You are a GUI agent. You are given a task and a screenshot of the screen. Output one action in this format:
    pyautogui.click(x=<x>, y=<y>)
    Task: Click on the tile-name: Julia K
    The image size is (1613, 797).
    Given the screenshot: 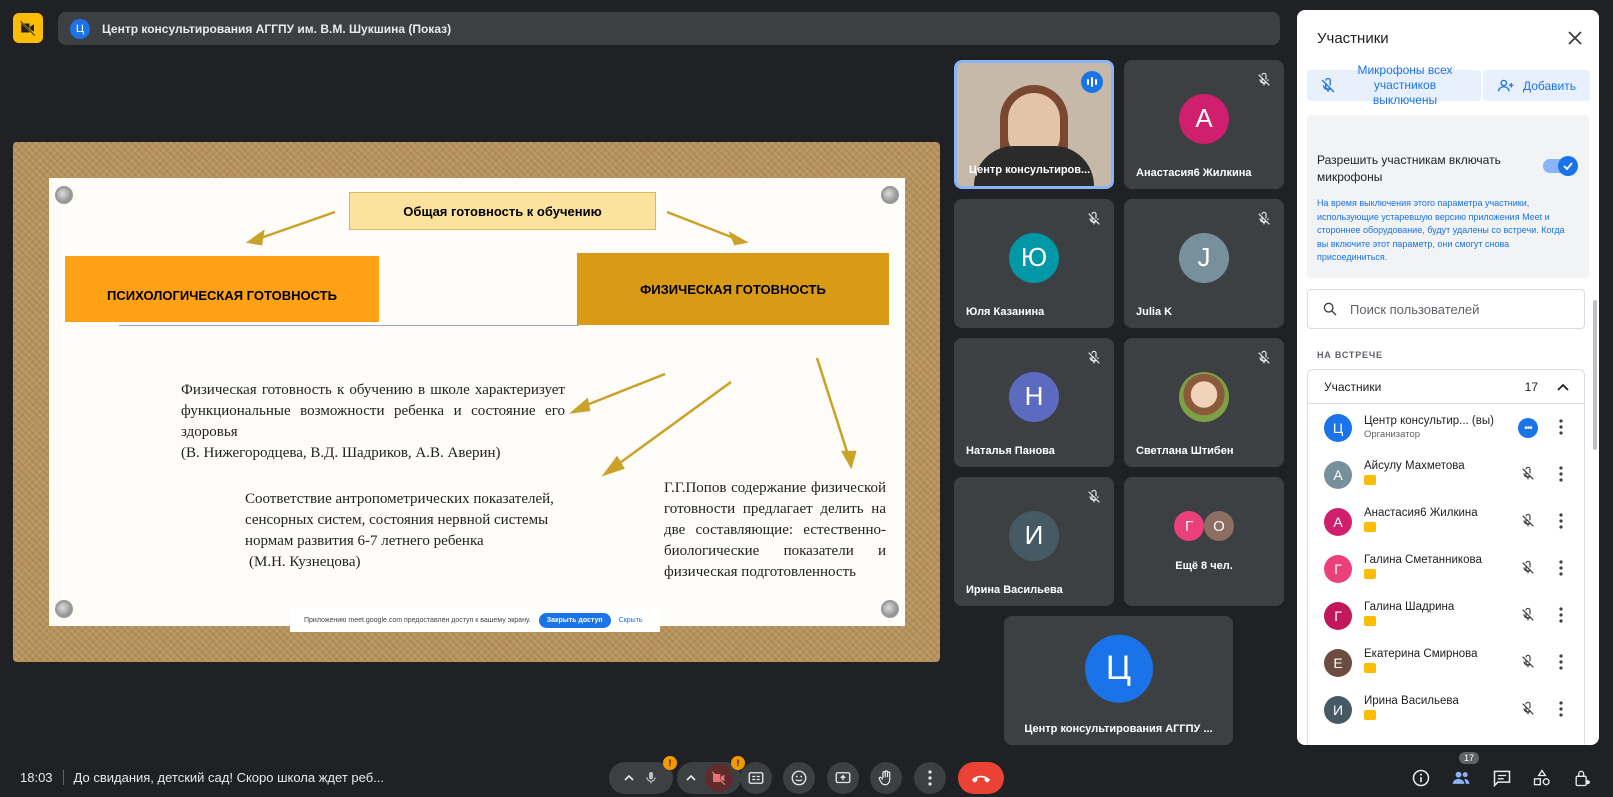 What is the action you would take?
    pyautogui.click(x=1154, y=312)
    